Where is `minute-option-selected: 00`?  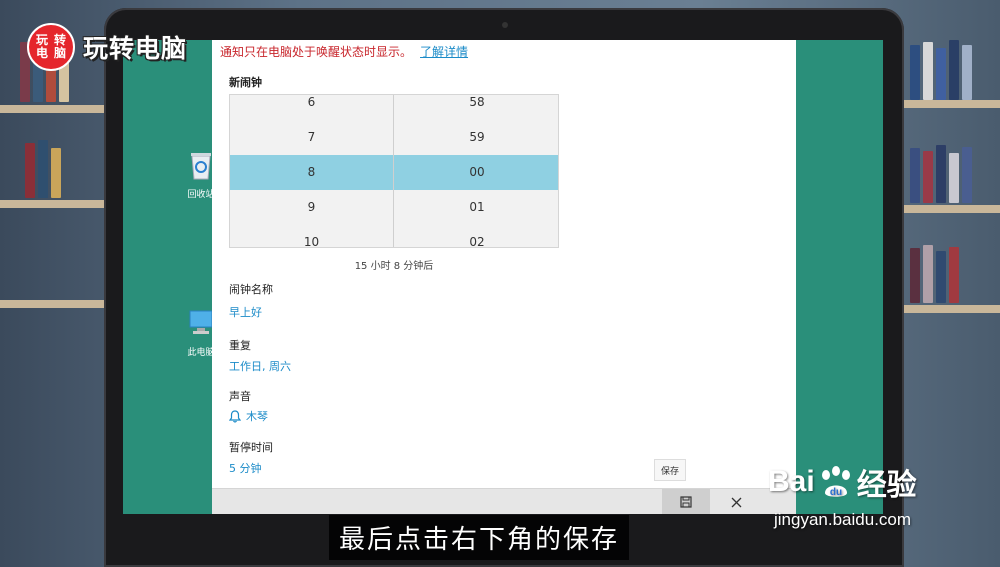 minute-option-selected: 00 is located at coordinates (476, 171).